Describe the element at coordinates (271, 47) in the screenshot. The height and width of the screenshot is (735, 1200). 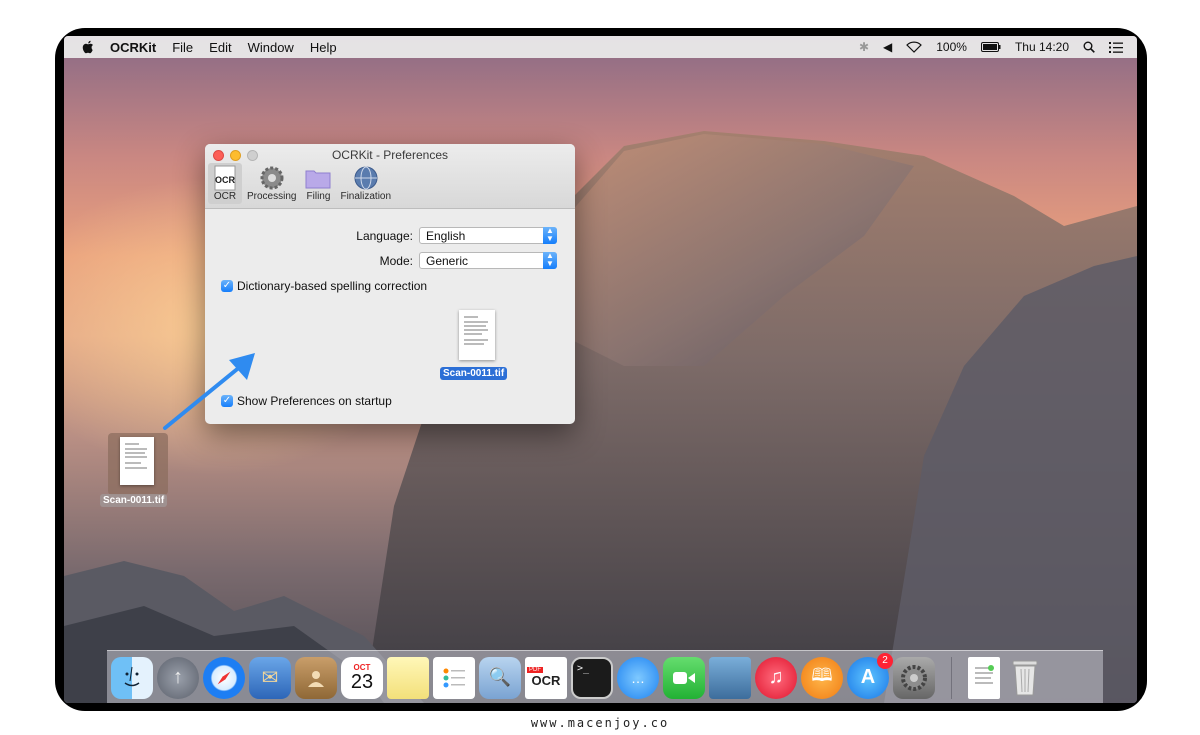
I see `menu-window: Window` at that location.